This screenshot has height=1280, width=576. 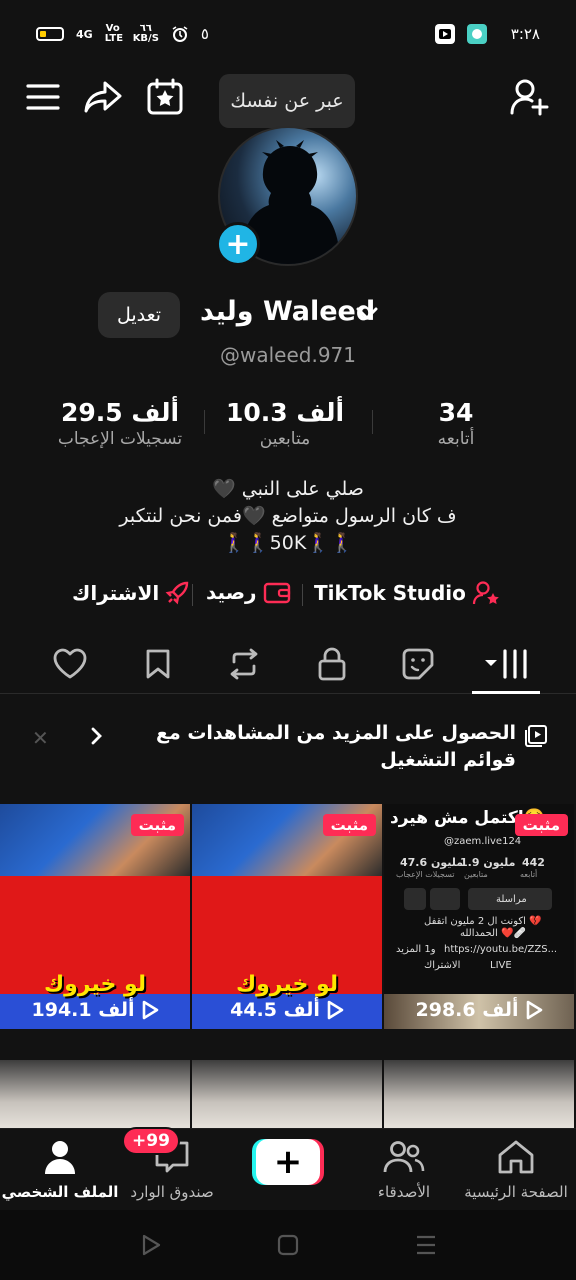 What do you see at coordinates (248, 592) in the screenshot?
I see `balance-link: رصيد` at bounding box center [248, 592].